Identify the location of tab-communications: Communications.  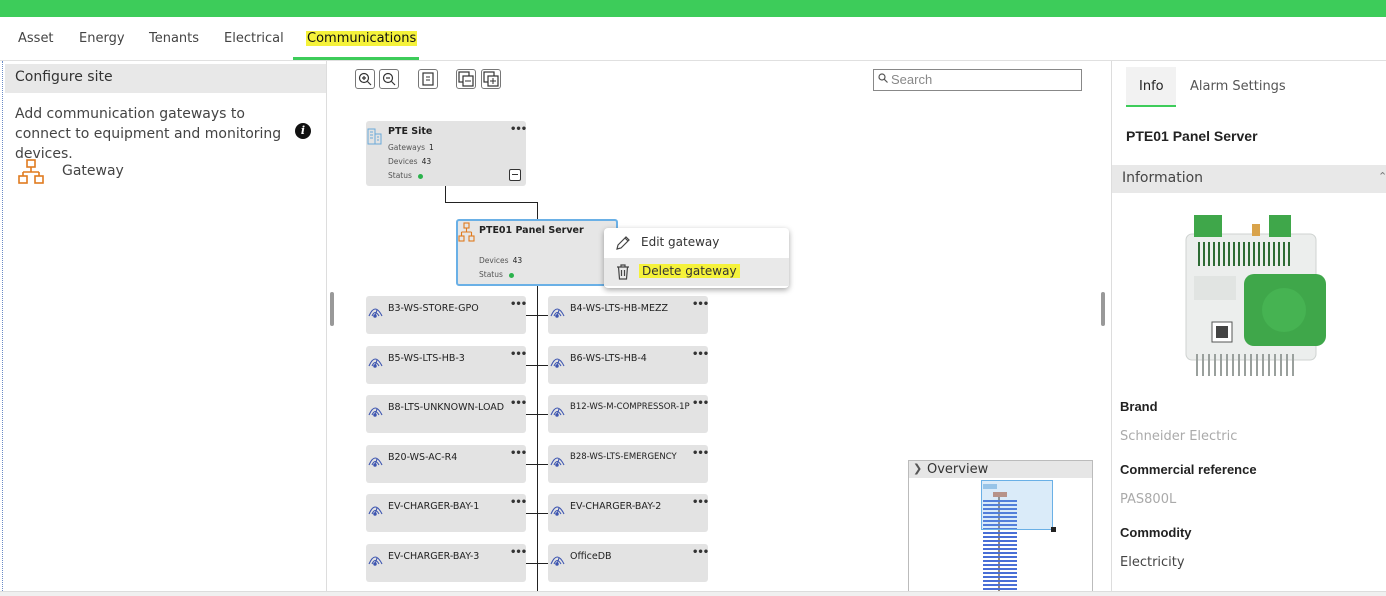
(362, 38).